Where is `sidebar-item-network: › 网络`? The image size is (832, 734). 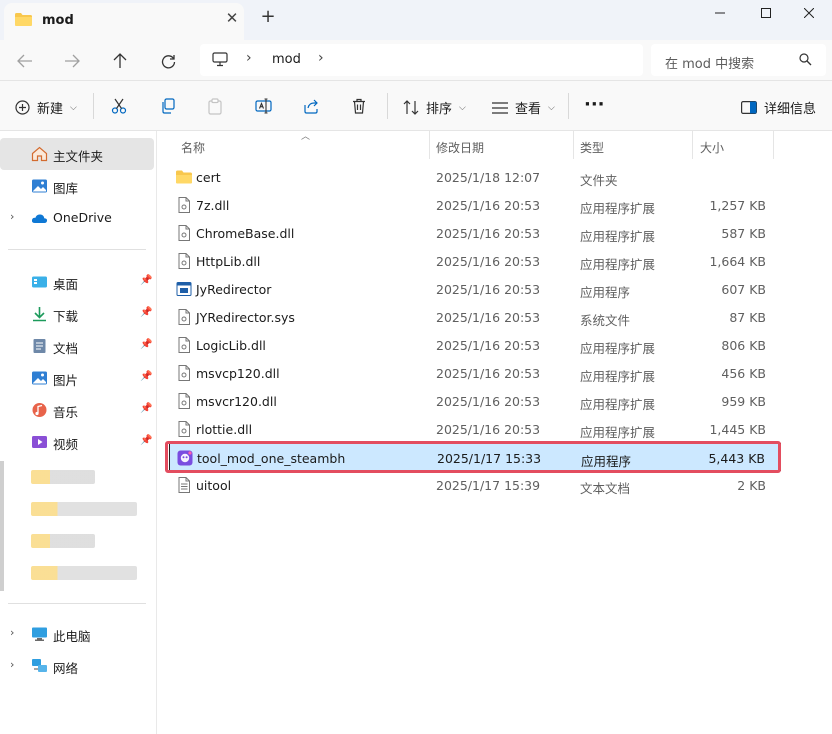
sidebar-item-network: › 网络 is located at coordinates (77, 666).